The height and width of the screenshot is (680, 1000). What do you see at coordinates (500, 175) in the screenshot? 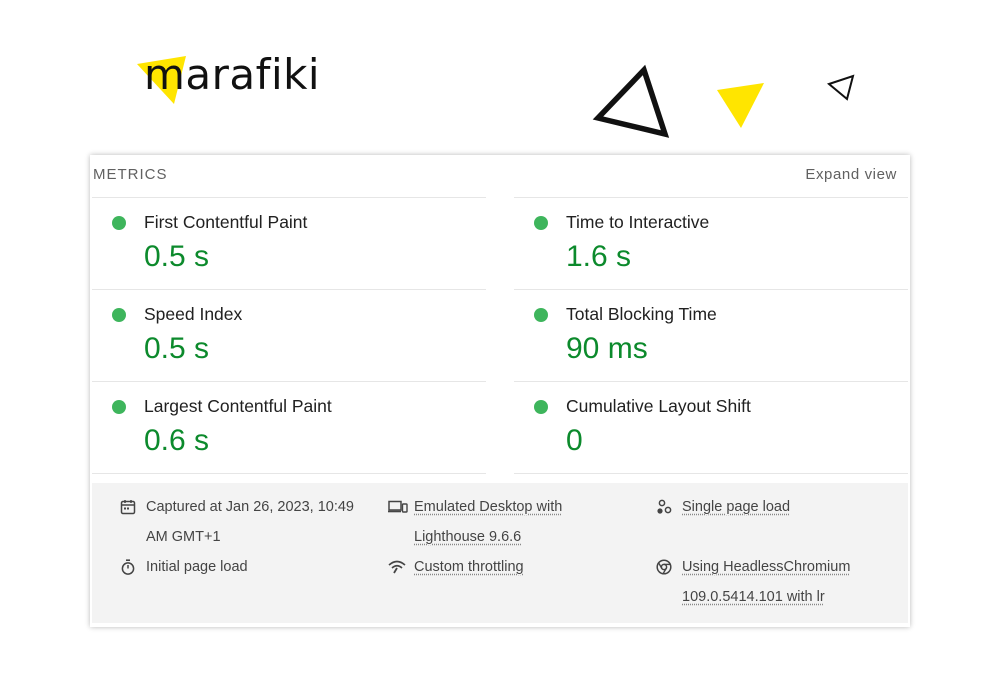
I see `metrics-header: METRICS Expand view` at bounding box center [500, 175].